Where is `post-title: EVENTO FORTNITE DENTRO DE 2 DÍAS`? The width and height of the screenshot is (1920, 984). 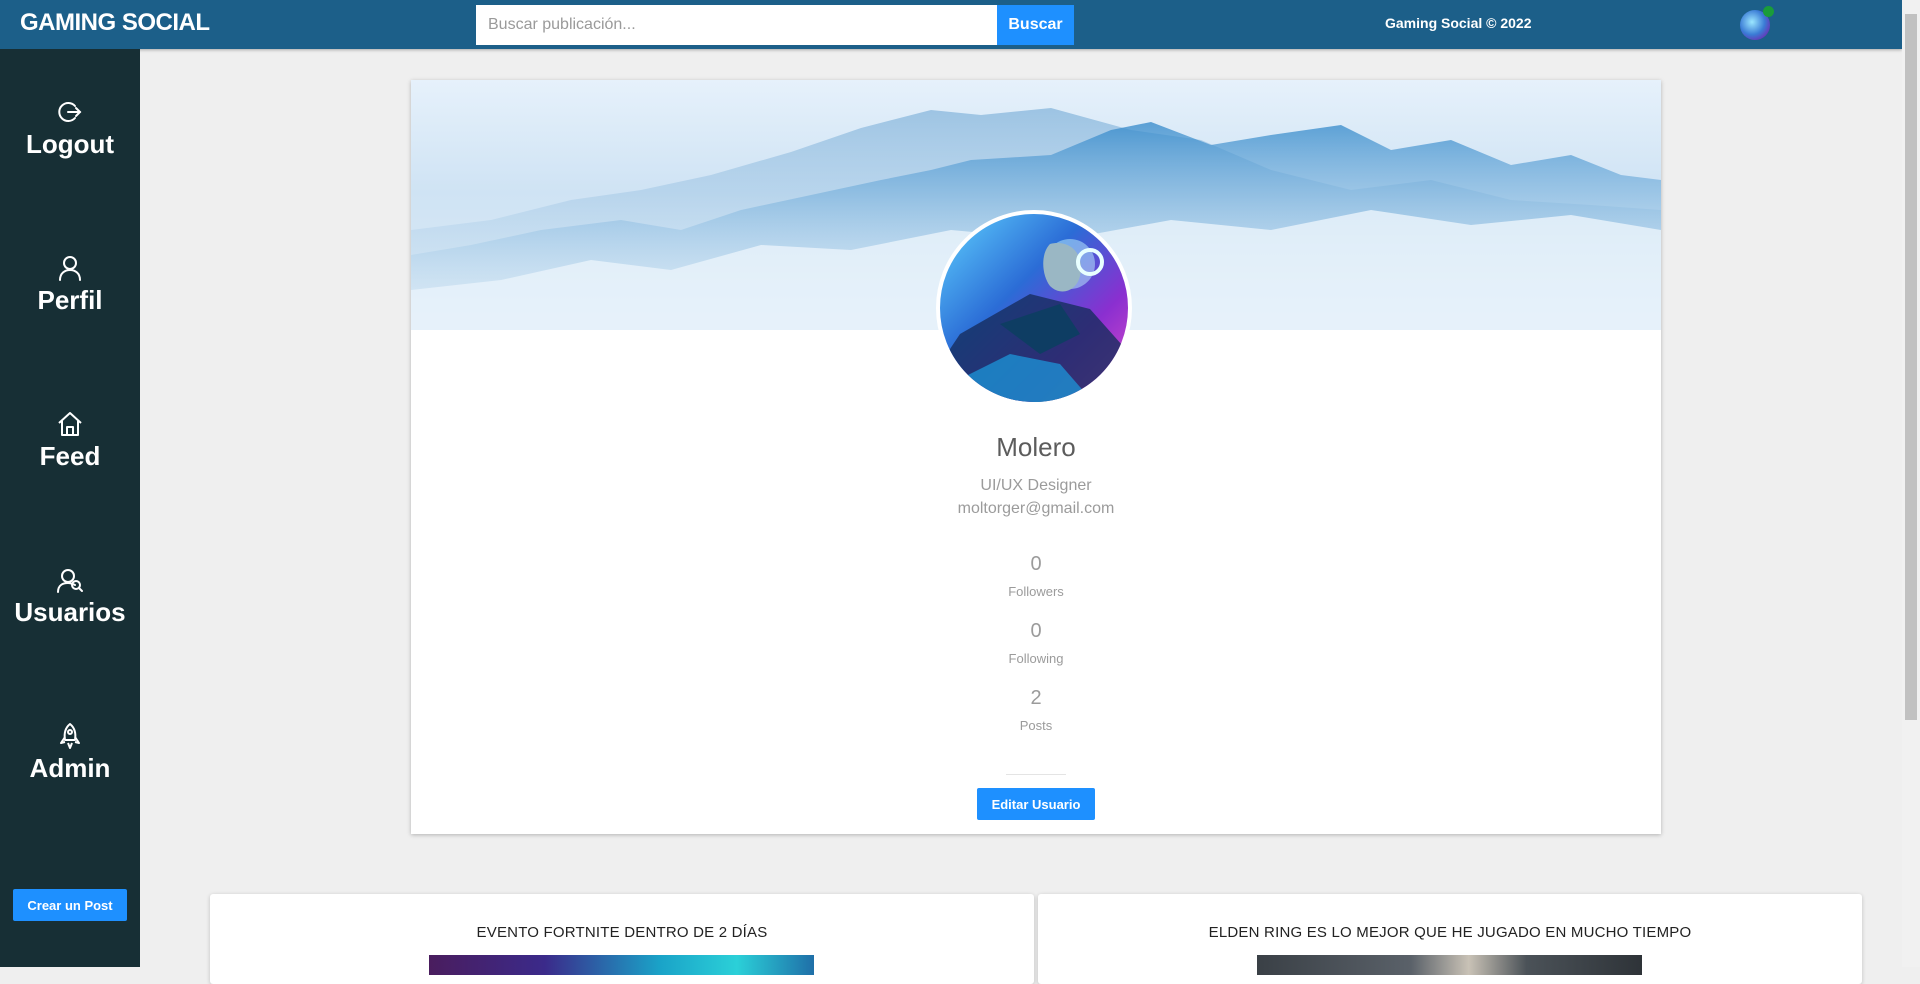 post-title: EVENTO FORTNITE DENTRO DE 2 DÍAS is located at coordinates (622, 932).